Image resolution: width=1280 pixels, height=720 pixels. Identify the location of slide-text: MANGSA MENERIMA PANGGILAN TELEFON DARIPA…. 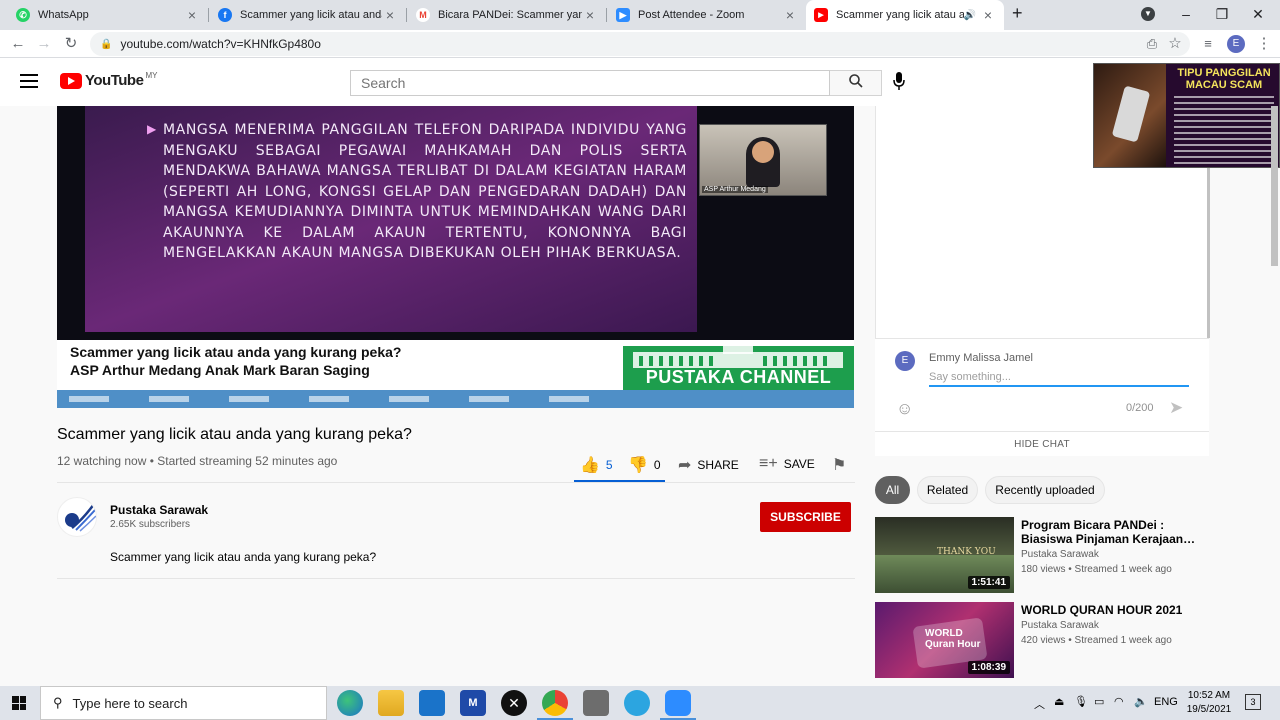
(425, 191).